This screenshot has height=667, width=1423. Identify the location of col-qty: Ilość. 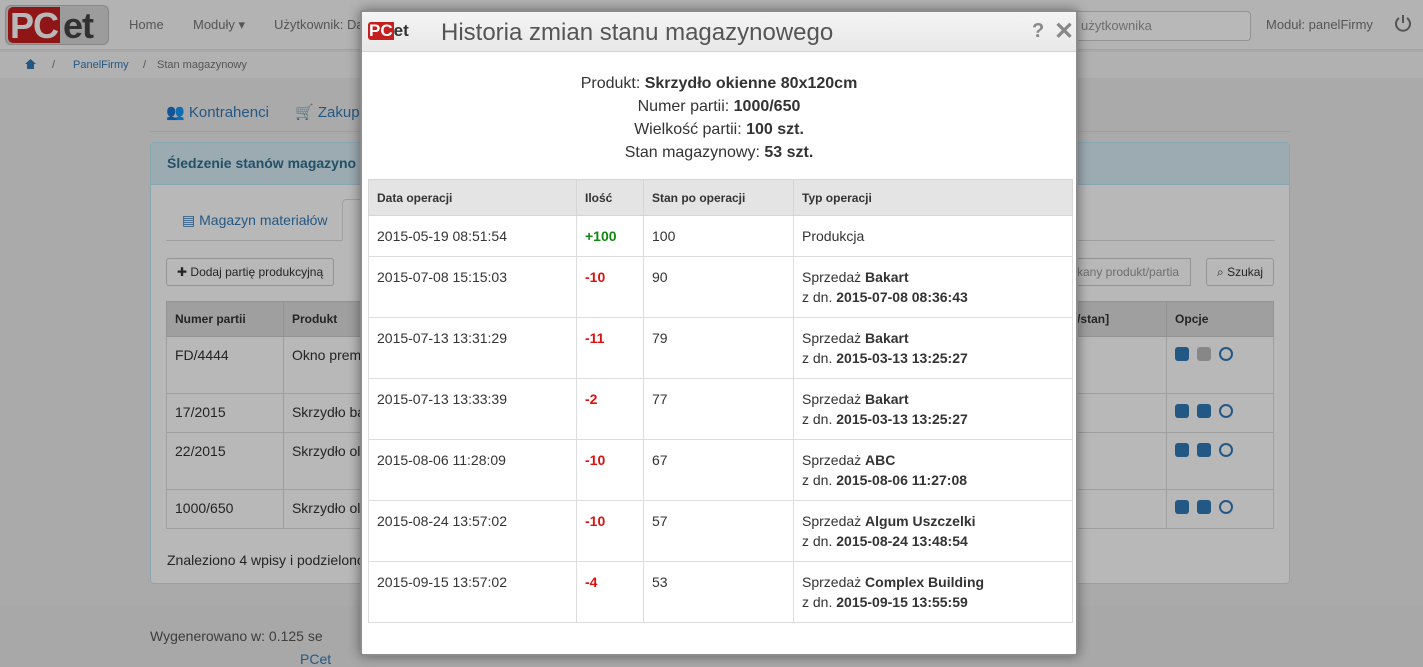
(610, 197).